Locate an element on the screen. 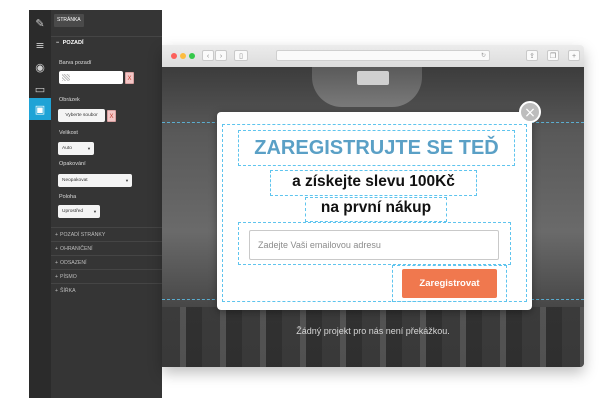 The width and height of the screenshot is (604, 414). popup-subline-1: a získejte slevu 100Kč is located at coordinates (373, 181).